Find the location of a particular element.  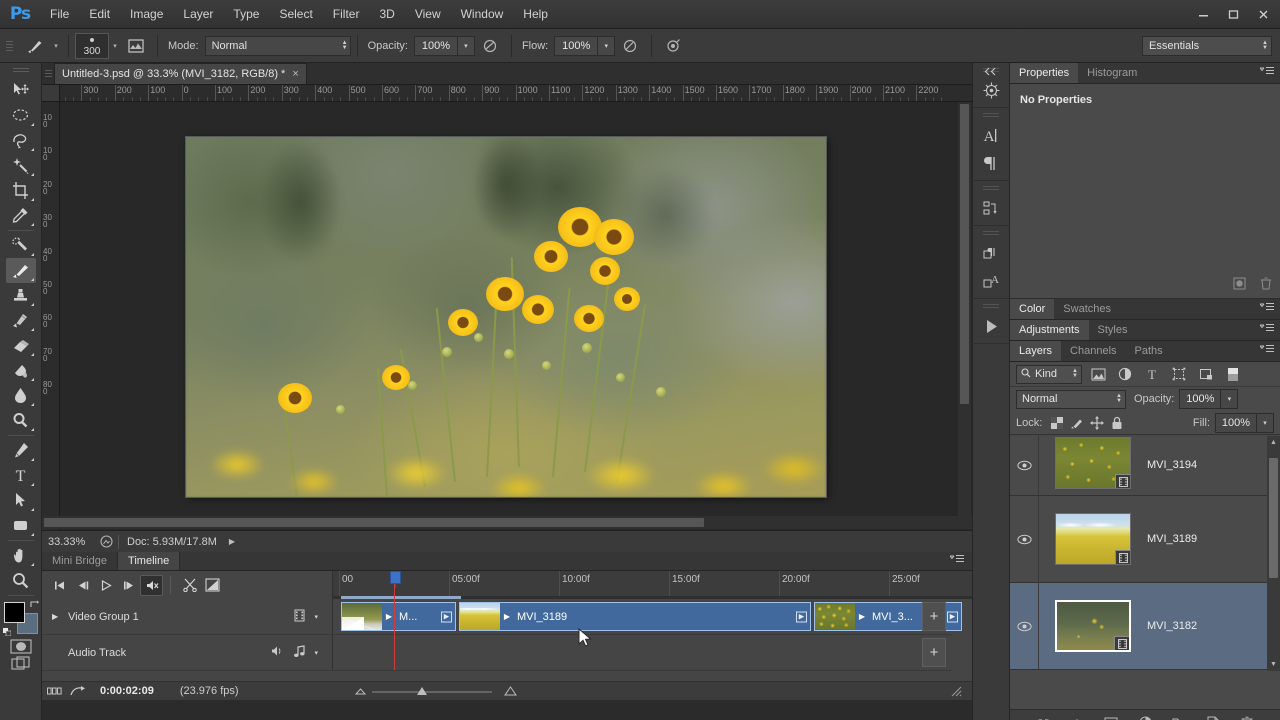

new-layer-button is located at coordinates (1213, 717).